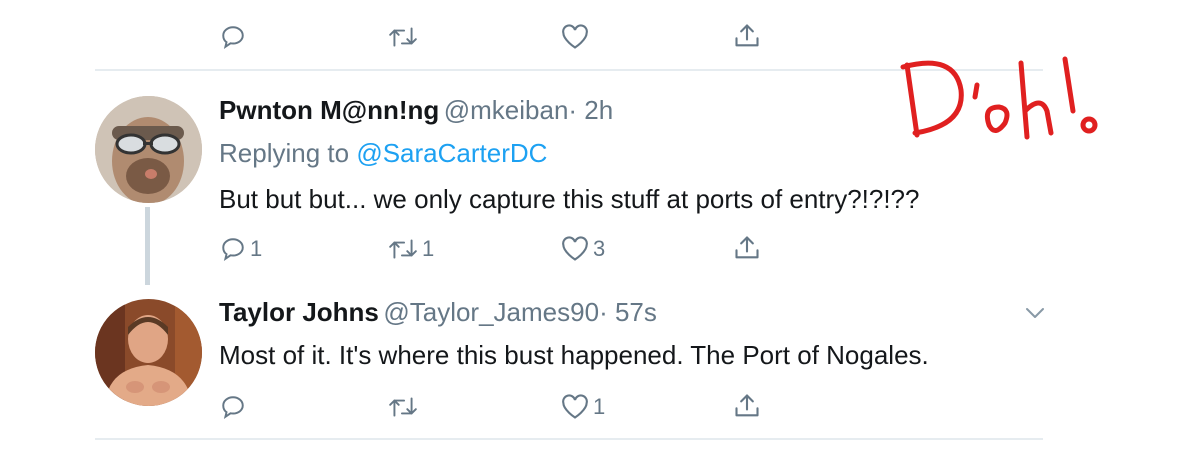 The image size is (1200, 463). Describe the element at coordinates (628, 312) in the screenshot. I see `timestamp: · 57s` at that location.